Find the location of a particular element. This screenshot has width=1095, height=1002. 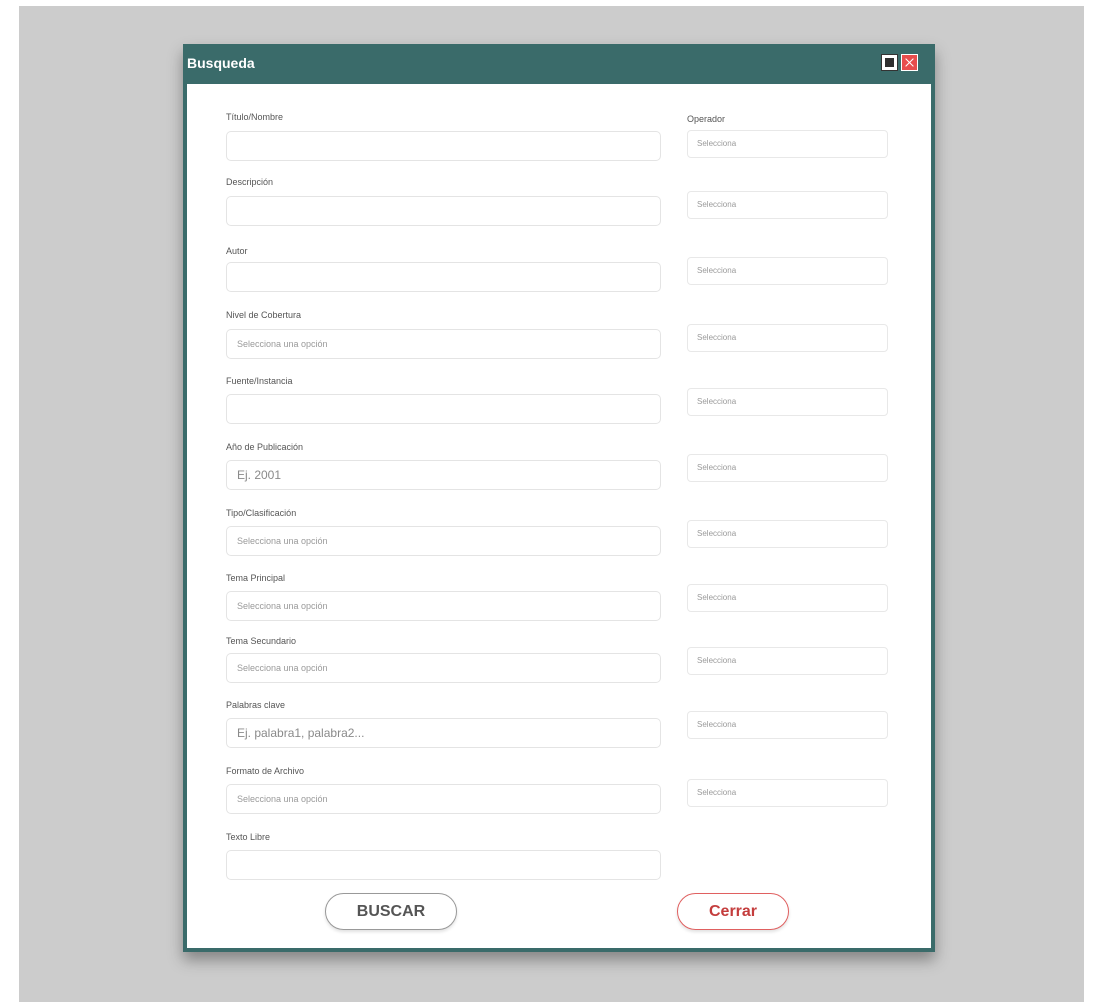

close-button: Cerrar is located at coordinates (733, 911).